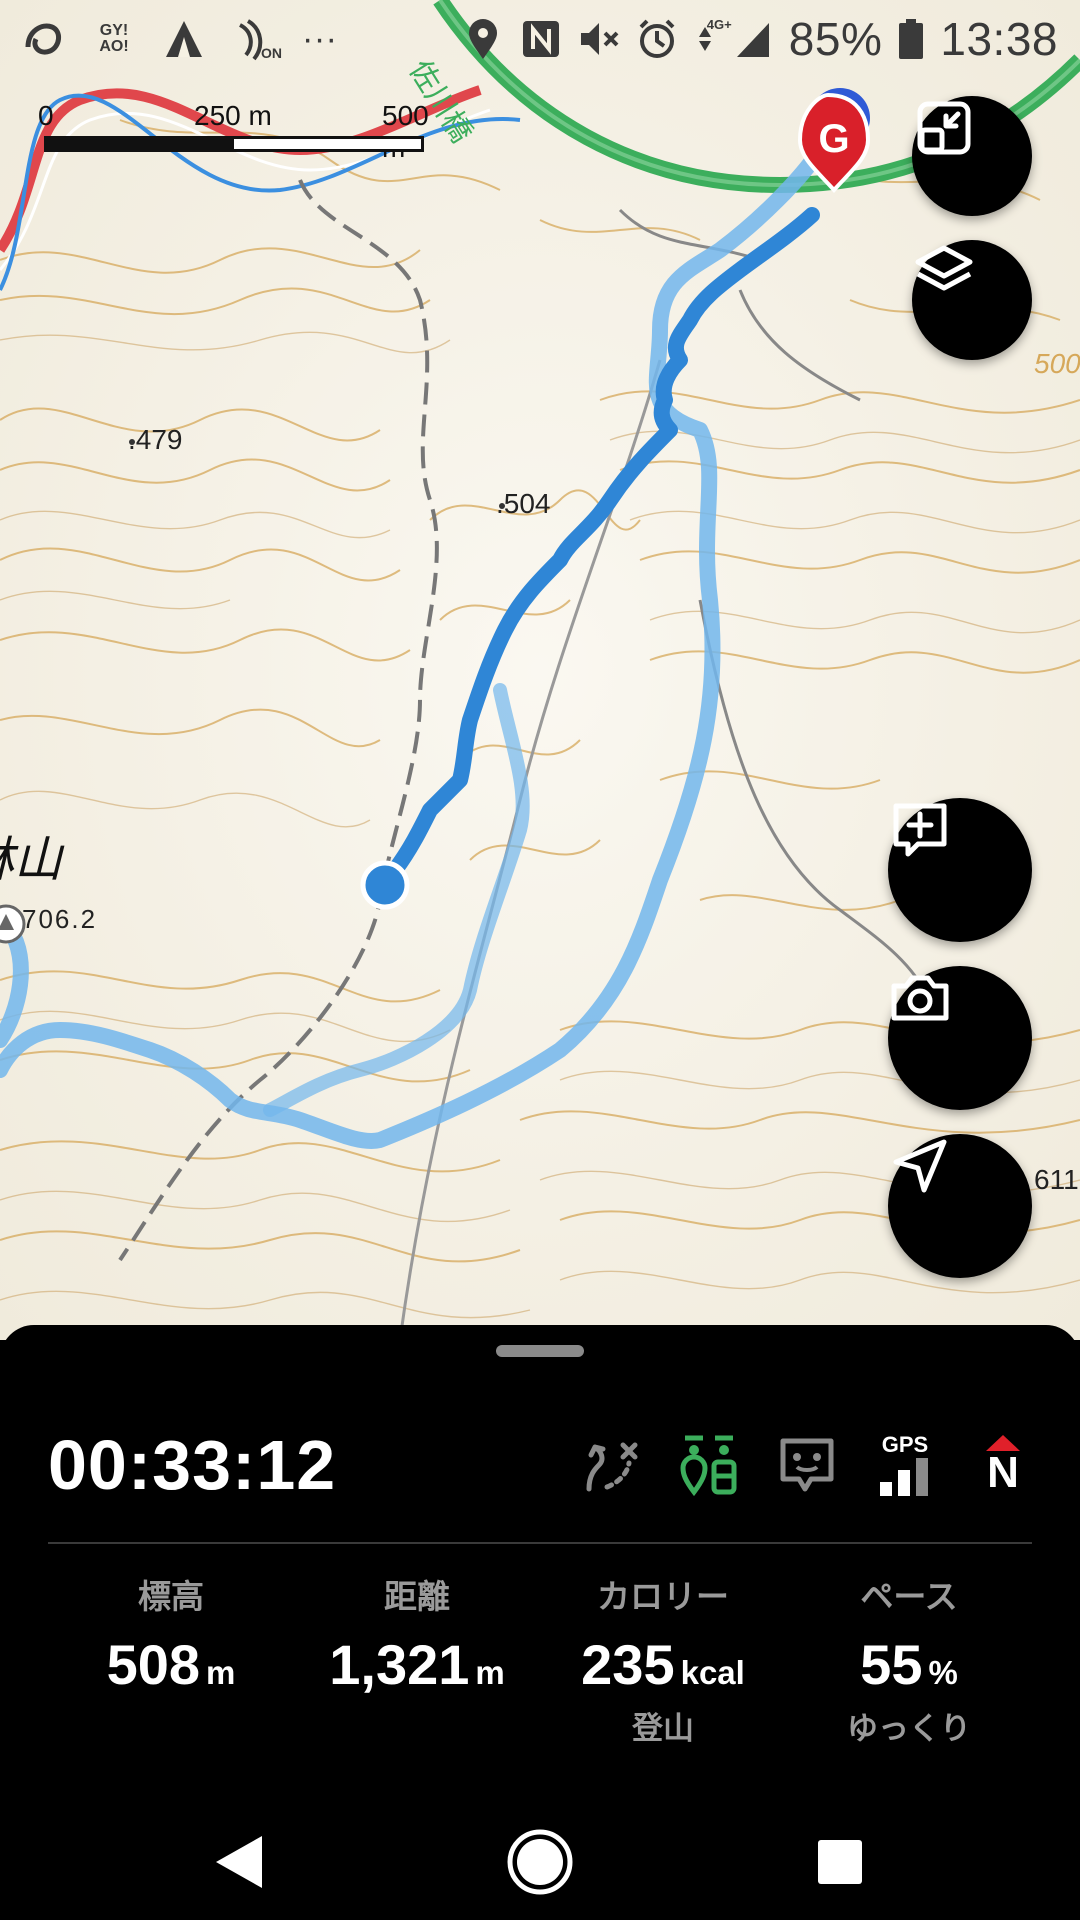 This screenshot has height=1920, width=1080. I want to click on svg-text: G, so click(833, 139).